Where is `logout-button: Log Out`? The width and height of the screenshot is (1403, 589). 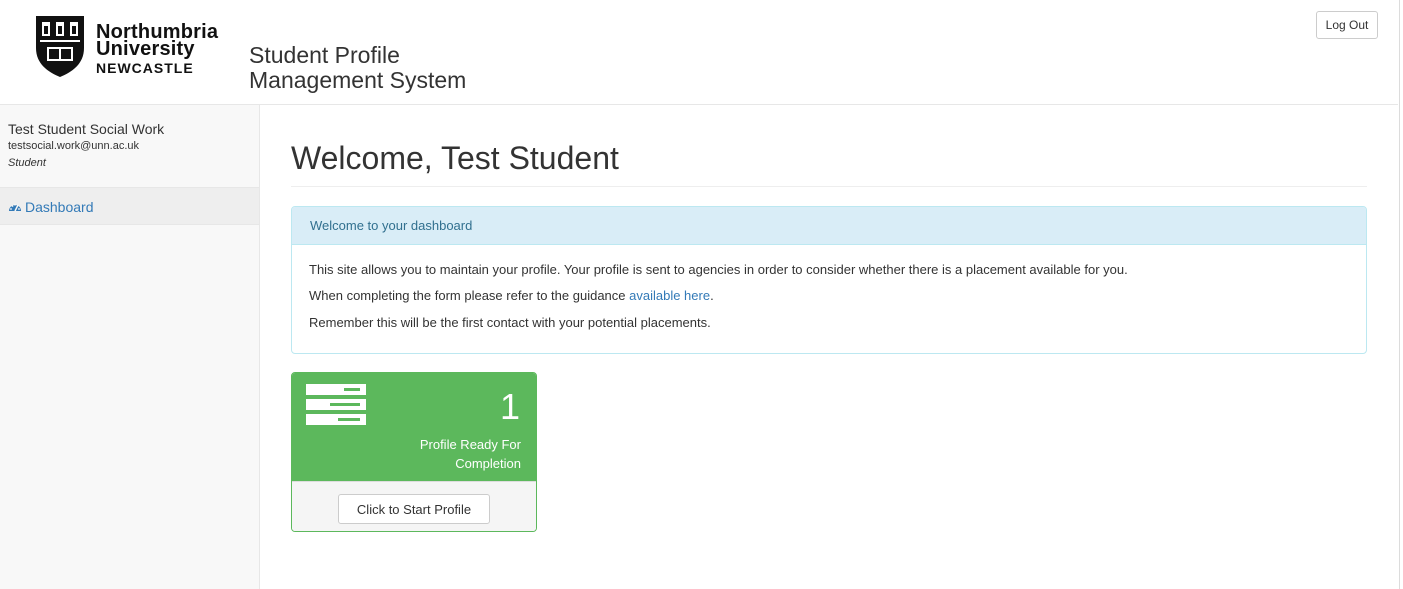 logout-button: Log Out is located at coordinates (1347, 25).